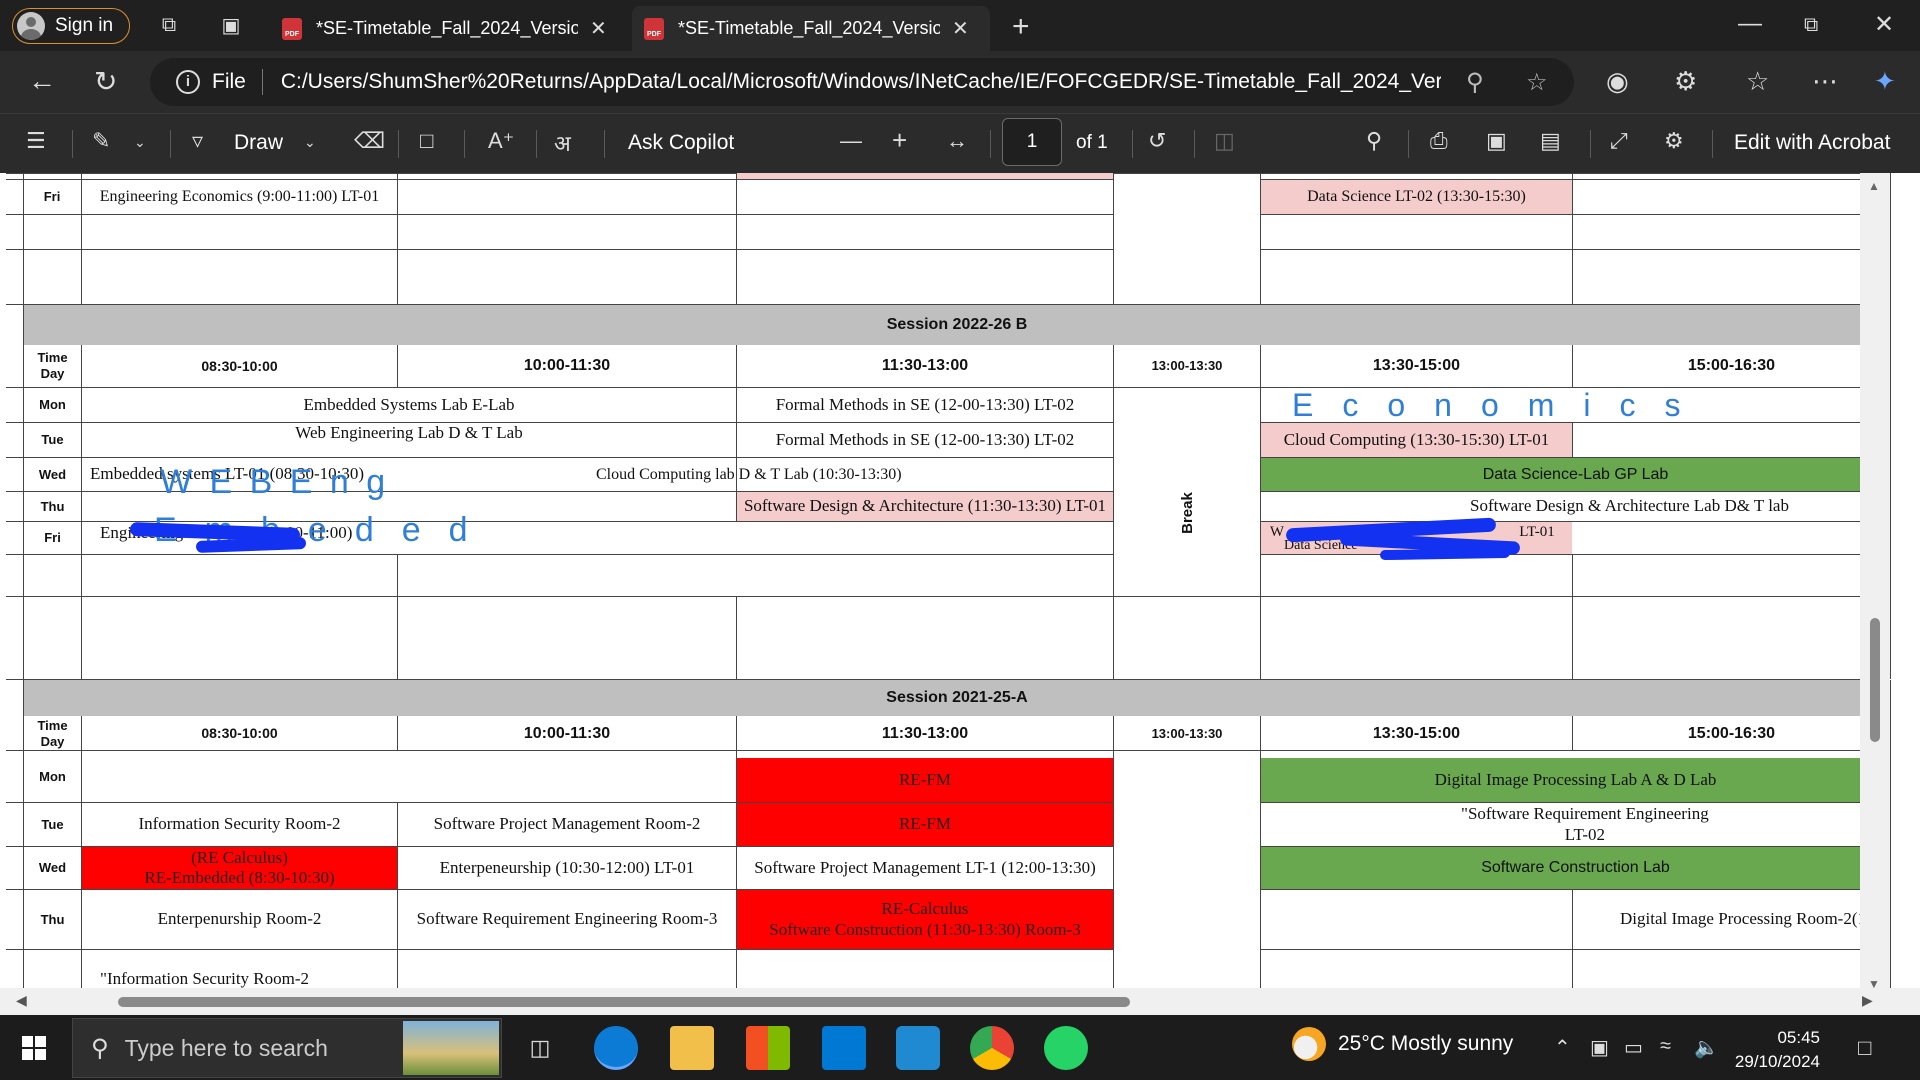  What do you see at coordinates (1750, 24) in the screenshot?
I see `minimize-icon: —` at bounding box center [1750, 24].